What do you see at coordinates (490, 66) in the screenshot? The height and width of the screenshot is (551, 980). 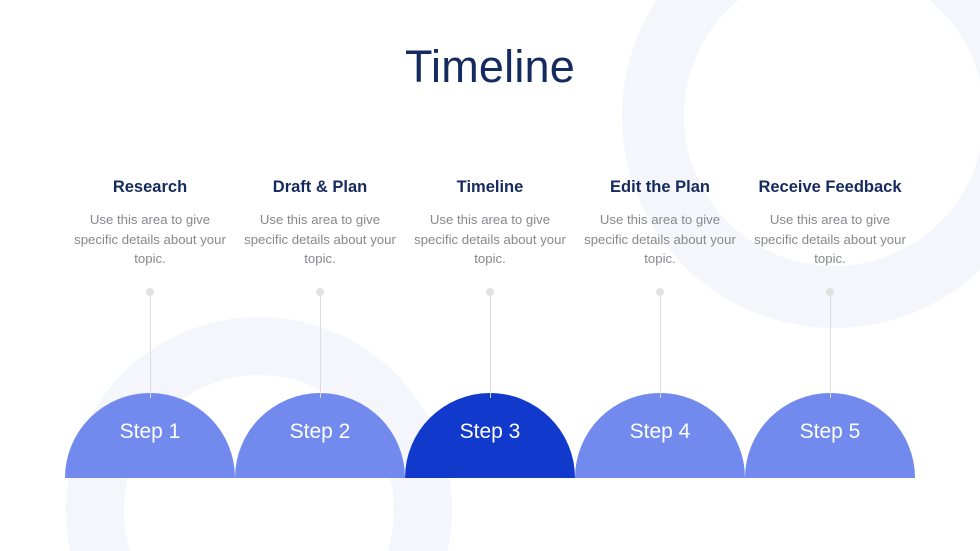 I see `page-title: Timeline` at bounding box center [490, 66].